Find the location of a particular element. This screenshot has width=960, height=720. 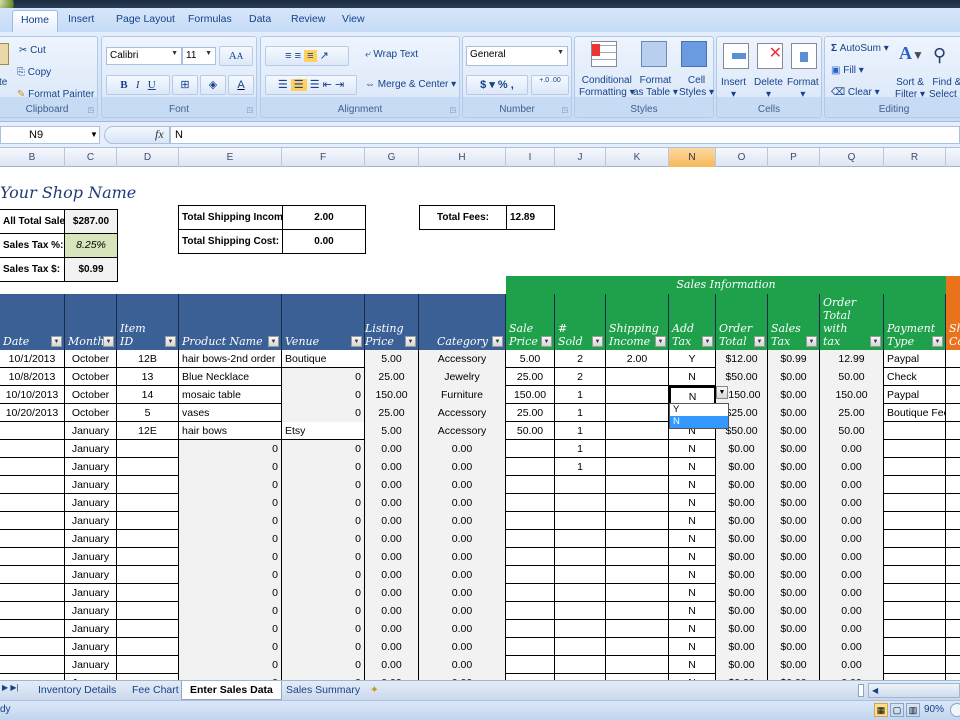

cell-item-id: 12E is located at coordinates (148, 431).